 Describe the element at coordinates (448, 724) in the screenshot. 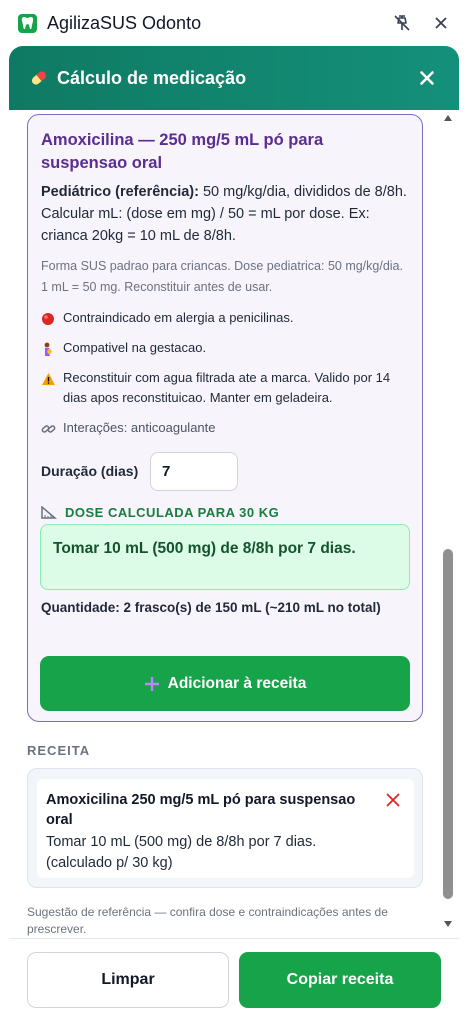

I see `scrollbar-thumb` at that location.